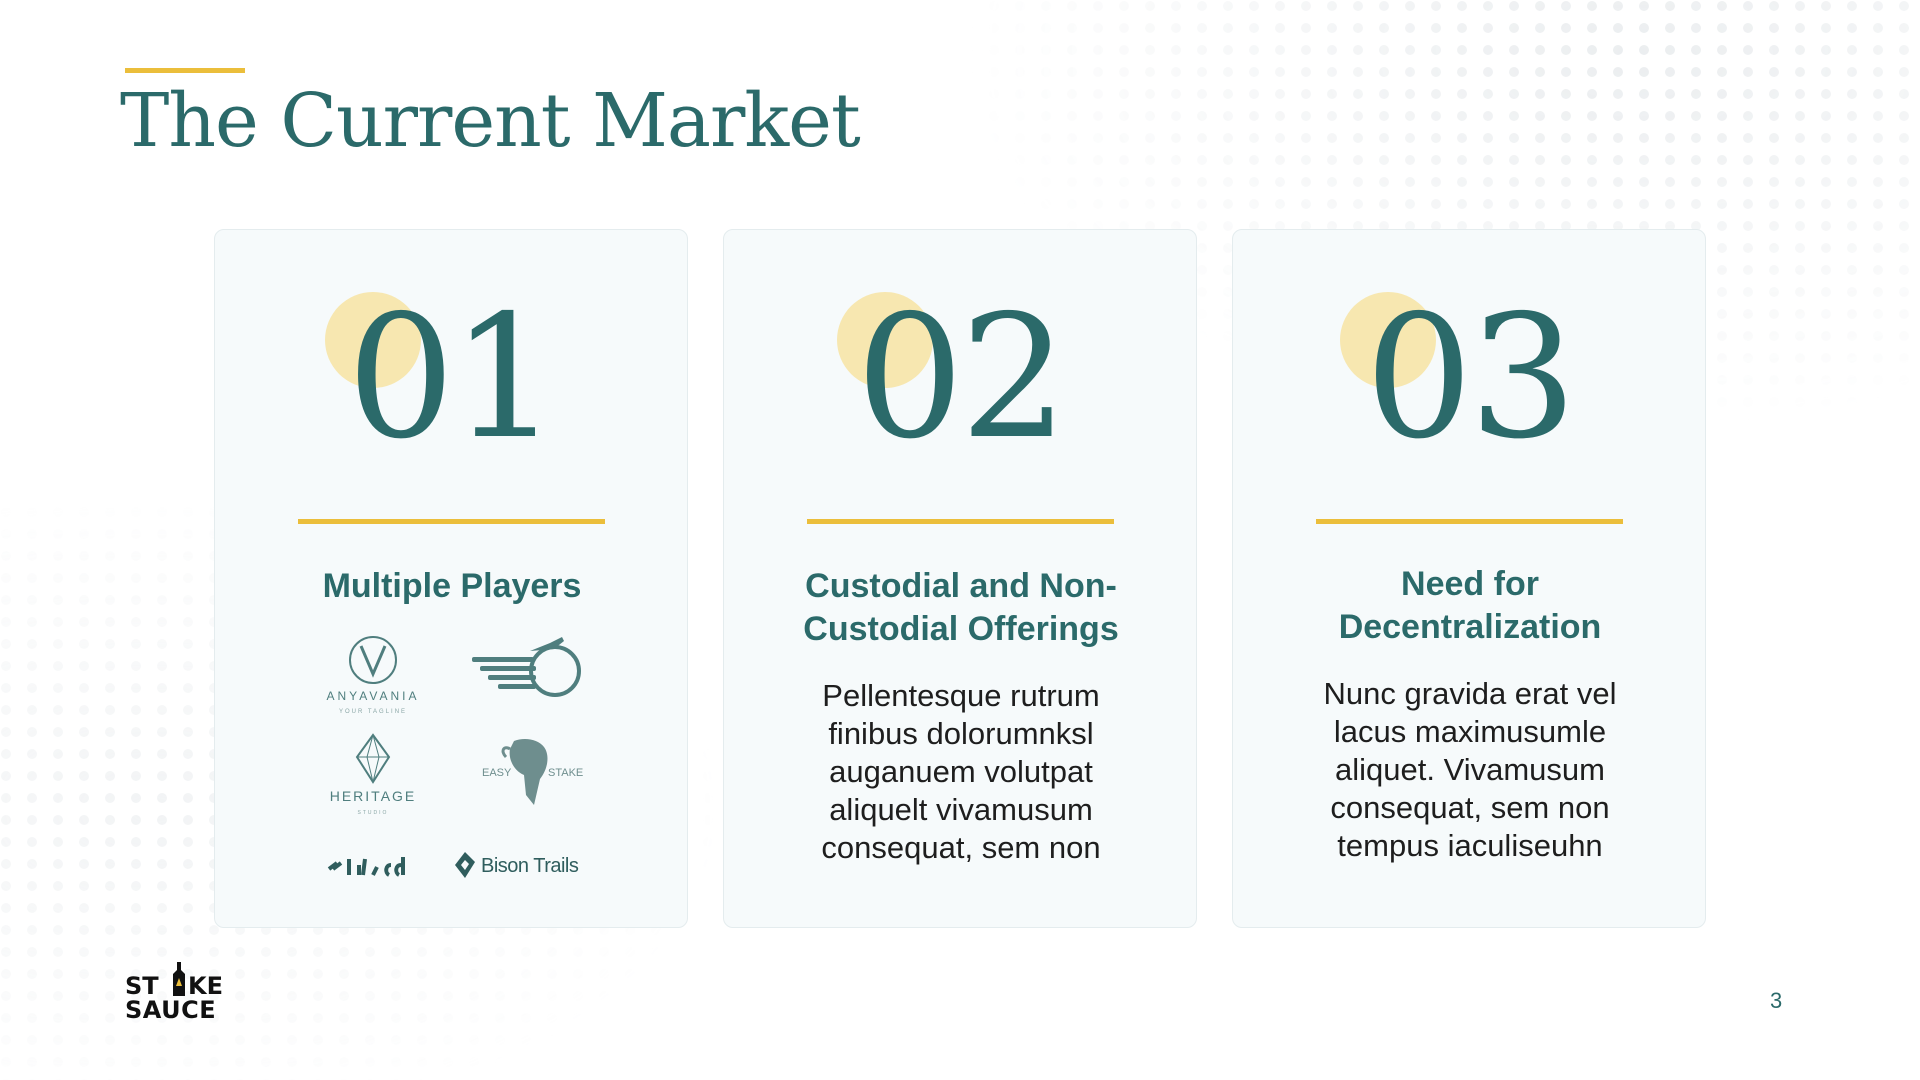 This screenshot has height=1080, width=1920. I want to click on speed-plane-logo, so click(527, 668).